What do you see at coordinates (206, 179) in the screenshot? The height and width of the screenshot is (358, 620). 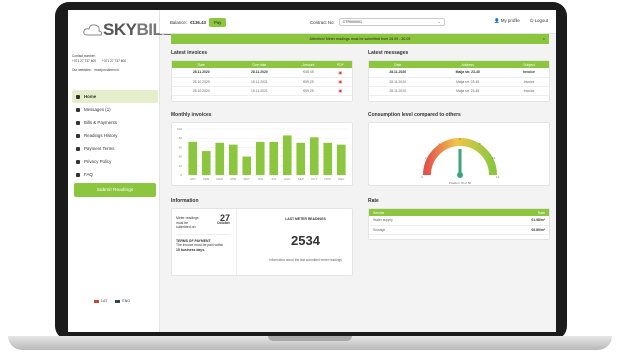 I see `x-tick-label: FEB` at bounding box center [206, 179].